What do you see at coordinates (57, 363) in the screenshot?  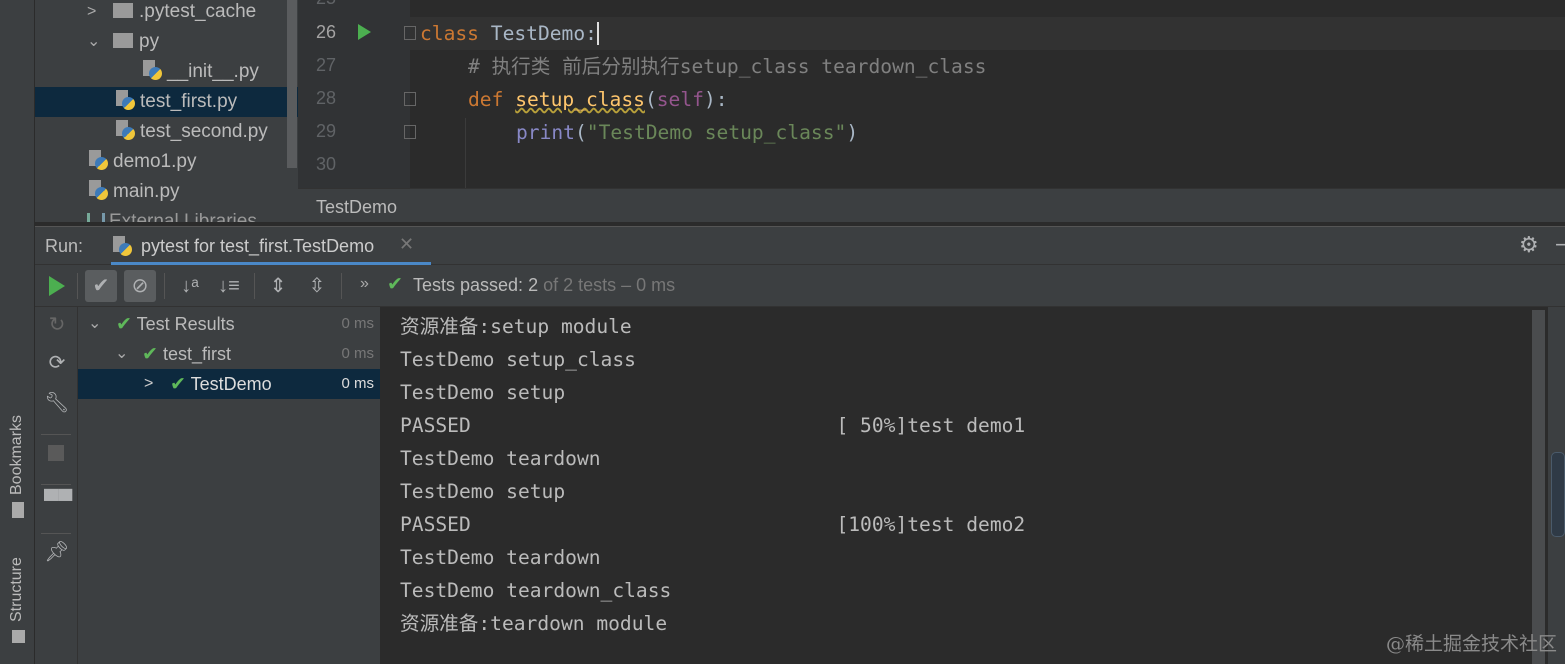 I see `toggle-auto-test-icon: ⟳` at bounding box center [57, 363].